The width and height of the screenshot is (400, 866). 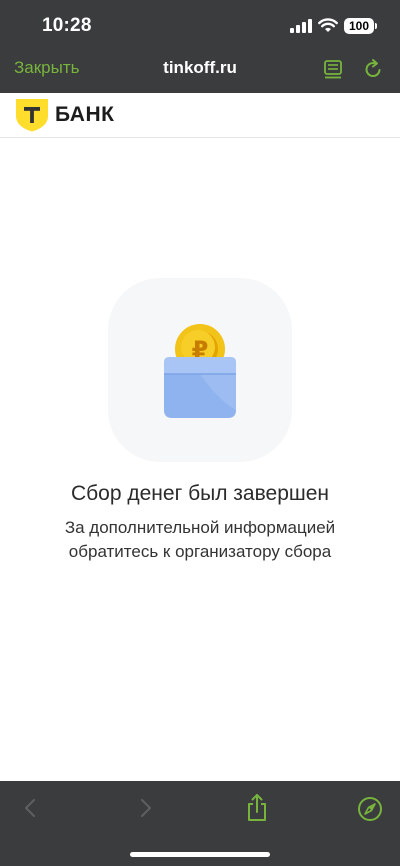 I want to click on reader-icon, so click(x=333, y=70).